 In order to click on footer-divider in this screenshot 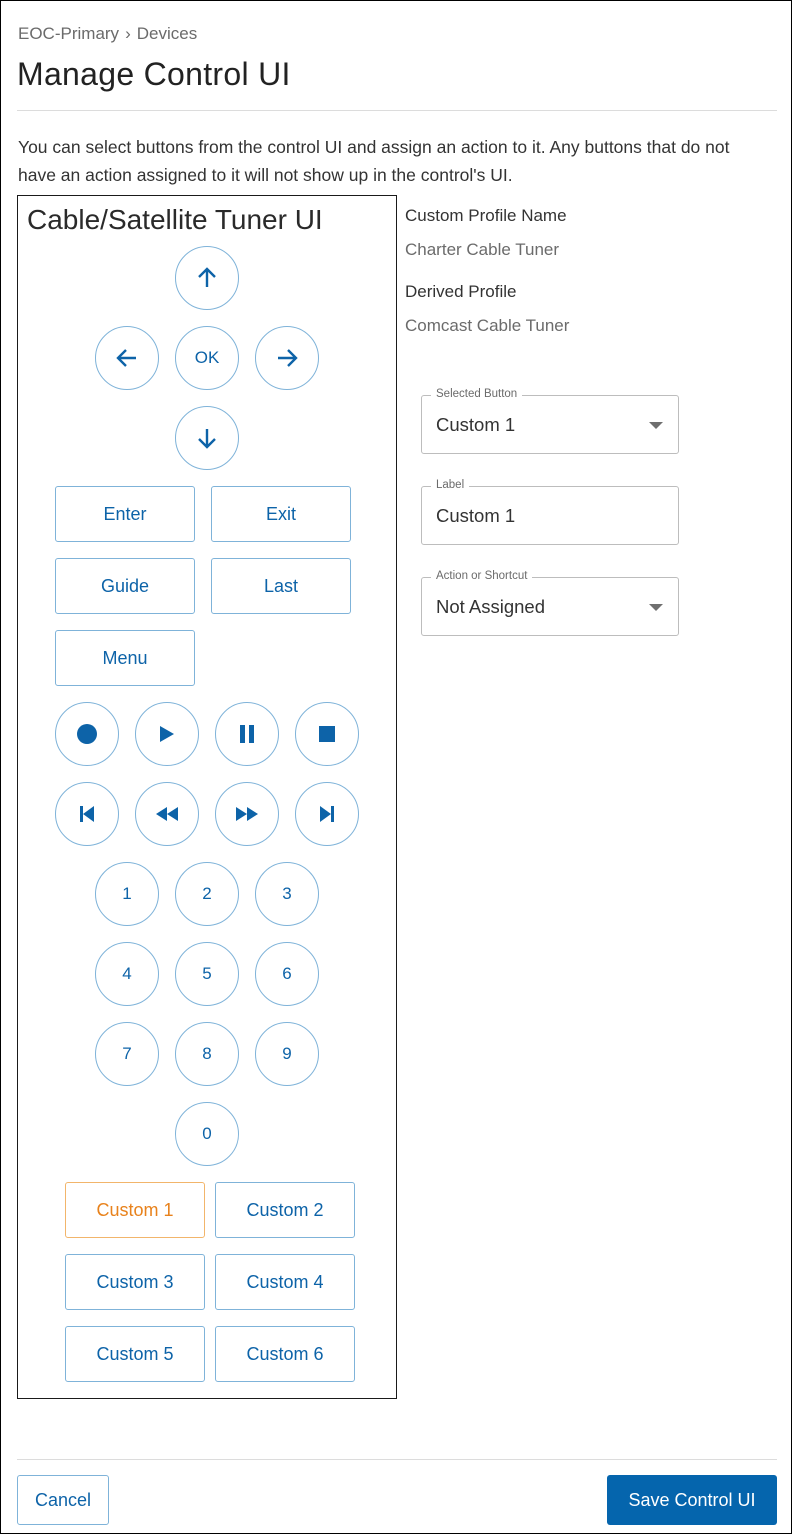, I will do `click(397, 1459)`.